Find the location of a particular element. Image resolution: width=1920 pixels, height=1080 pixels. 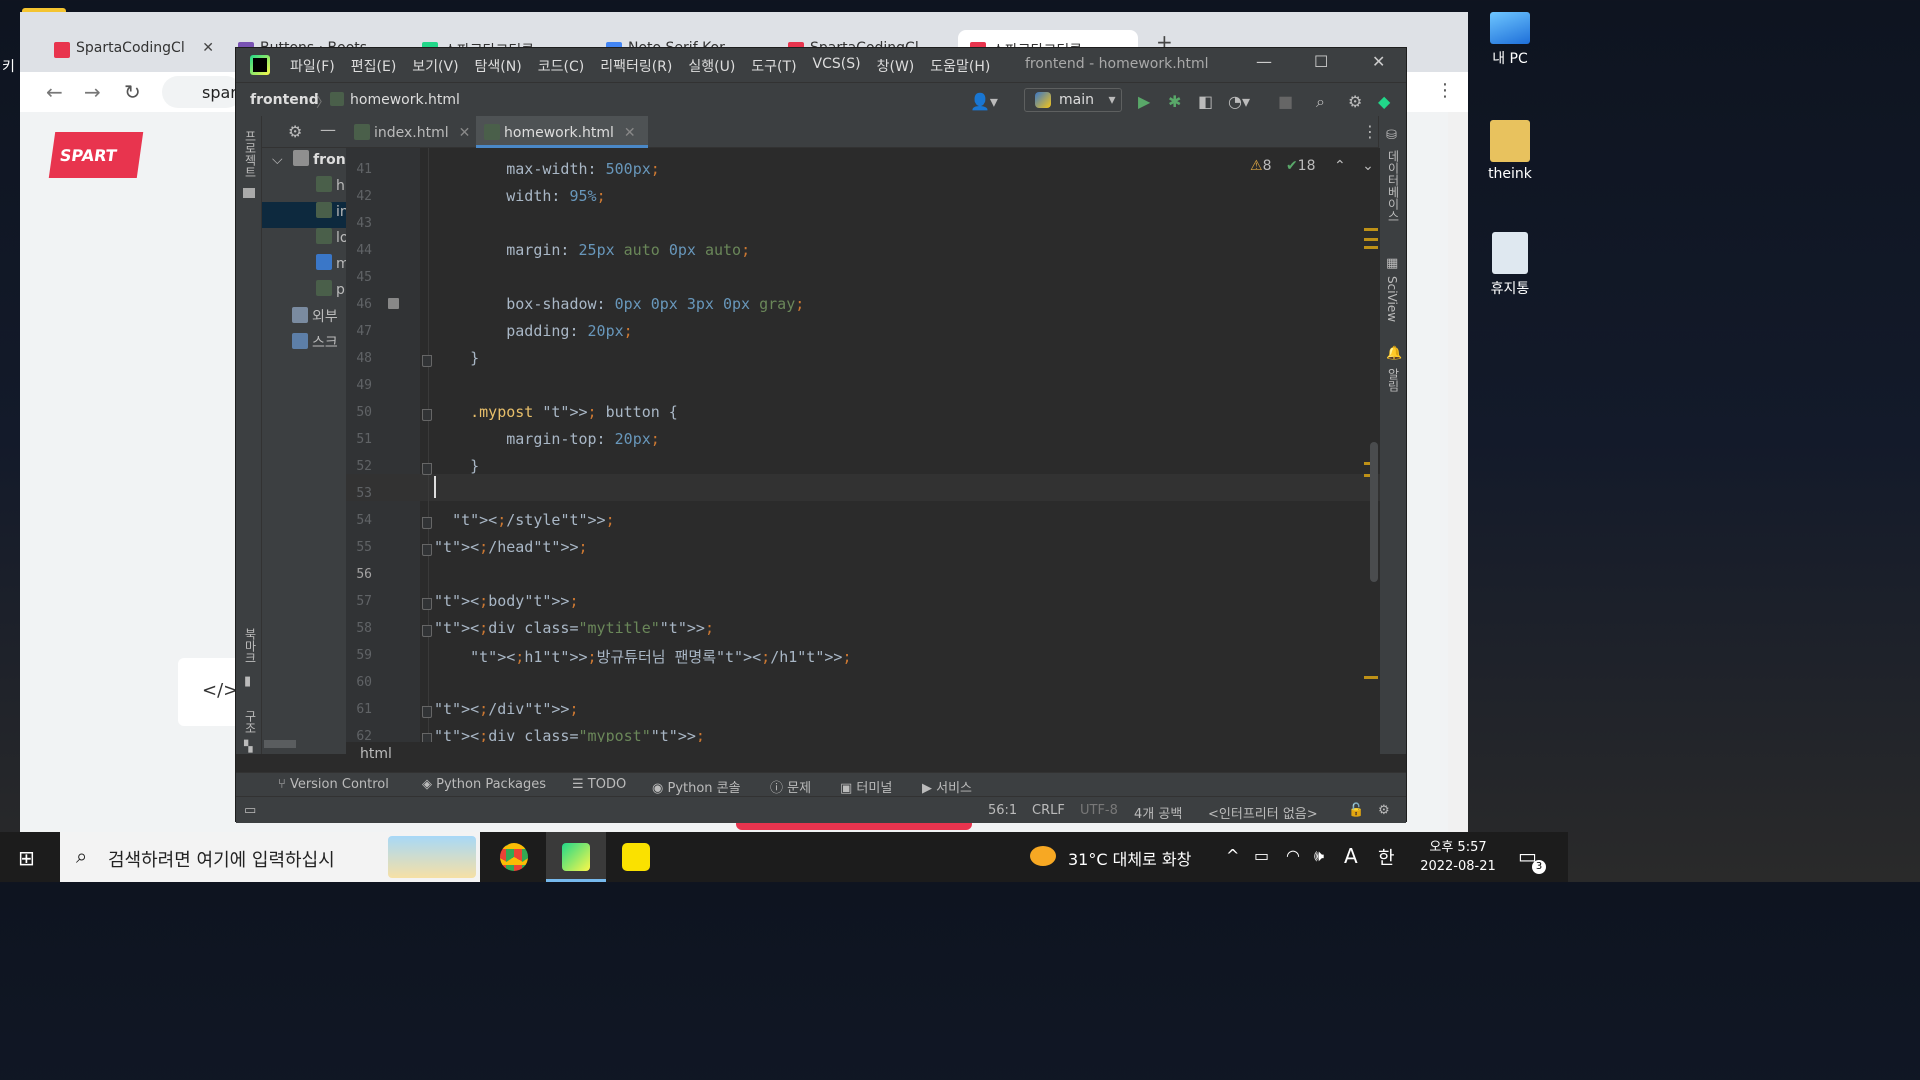

tool-services: ▶ 서비스 is located at coordinates (947, 786).